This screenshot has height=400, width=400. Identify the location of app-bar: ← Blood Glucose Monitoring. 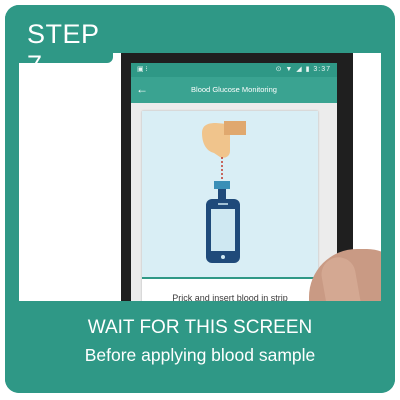
(234, 90).